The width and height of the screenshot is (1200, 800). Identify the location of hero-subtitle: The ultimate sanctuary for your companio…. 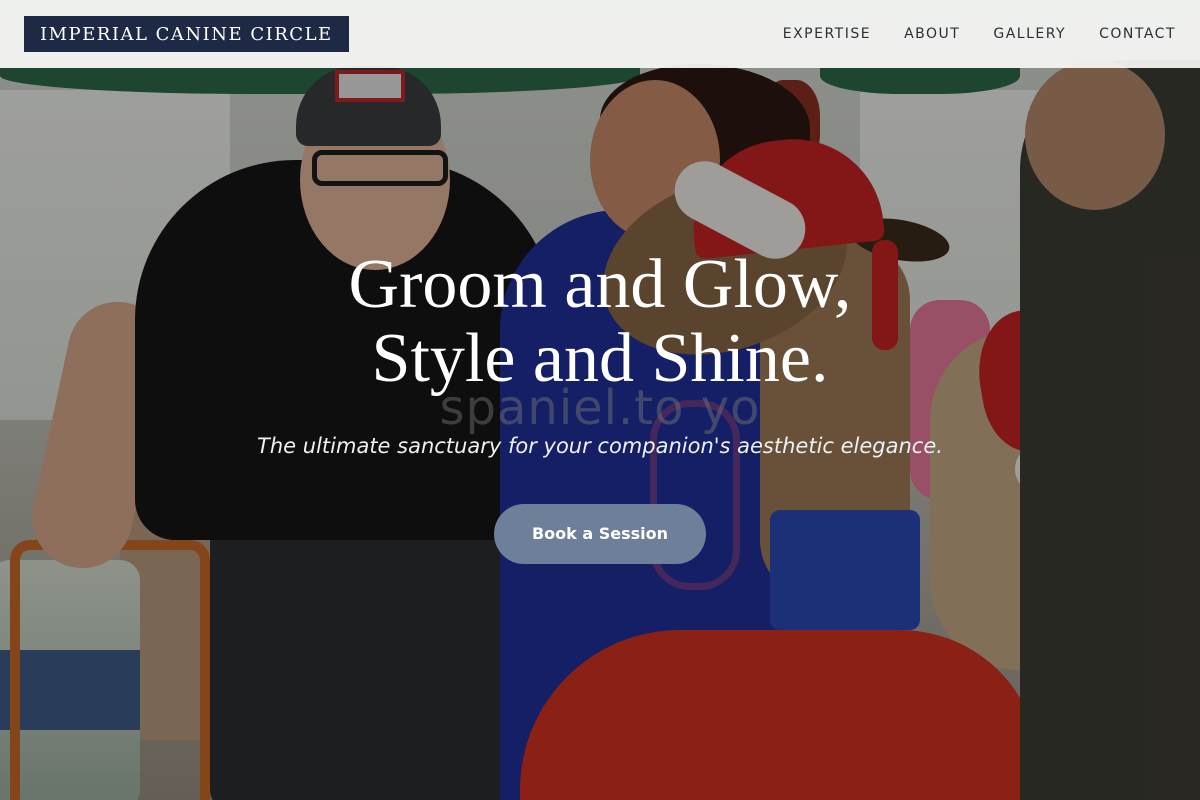
(600, 446).